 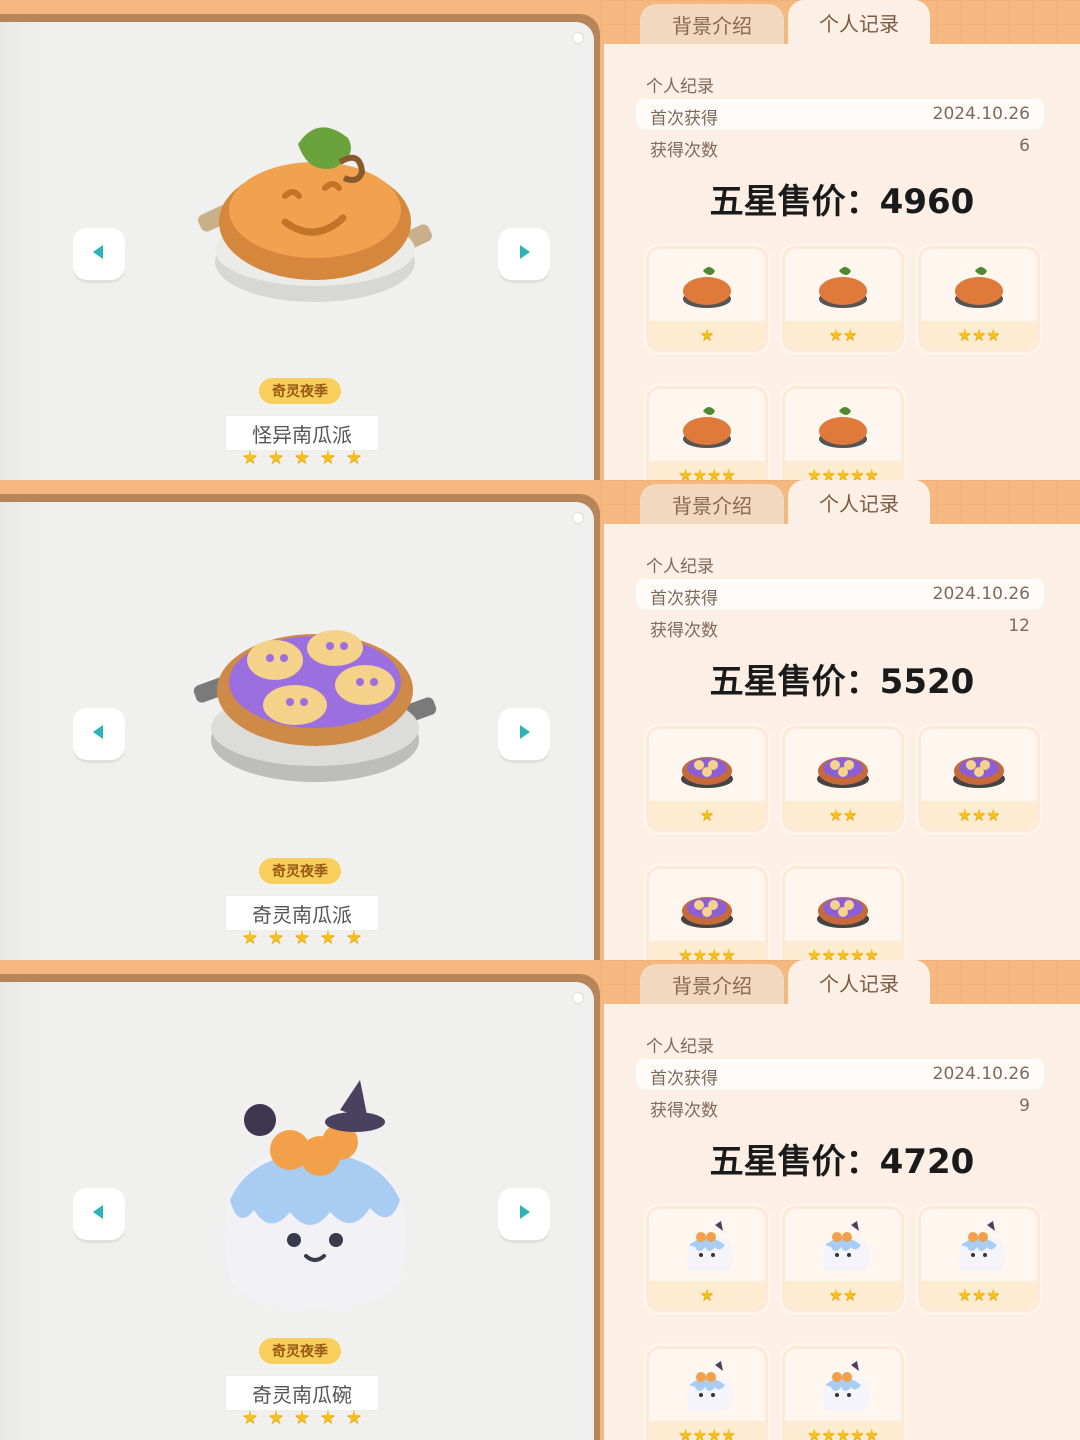 I want to click on ghost-cake-icon, so click(x=315, y=1205).